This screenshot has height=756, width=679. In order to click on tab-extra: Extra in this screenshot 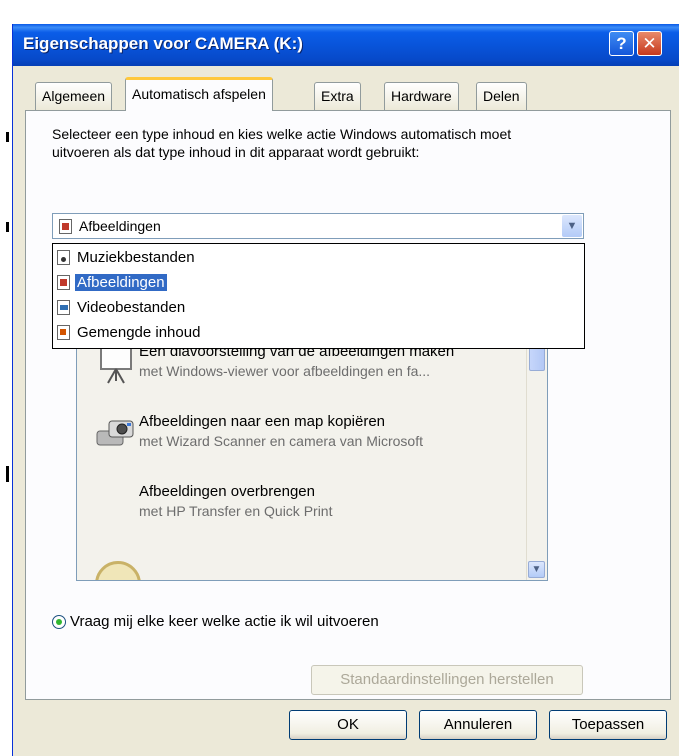, I will do `click(337, 96)`.